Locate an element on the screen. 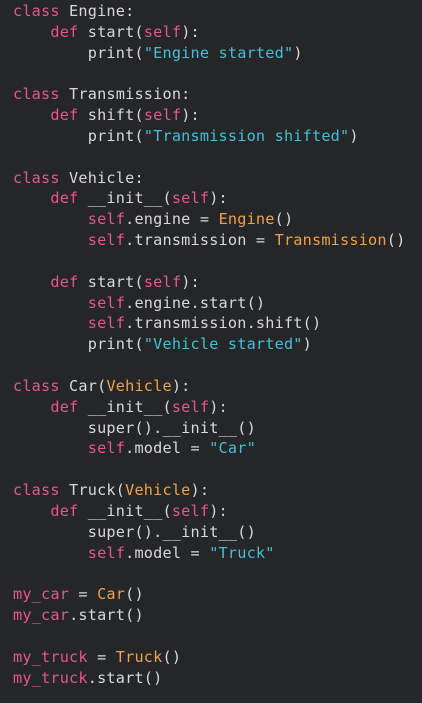 The width and height of the screenshot is (422, 703). code-line: self.transmission = Transmission() is located at coordinates (217, 240).